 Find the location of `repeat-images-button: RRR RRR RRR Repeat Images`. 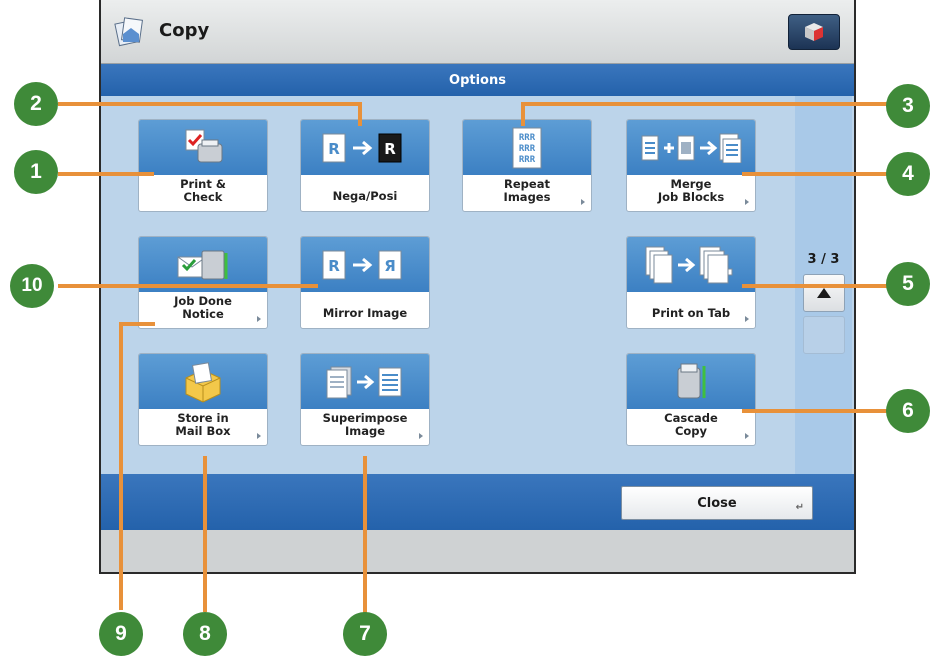

repeat-images-button: RRR RRR RRR Repeat Images is located at coordinates (527, 165).